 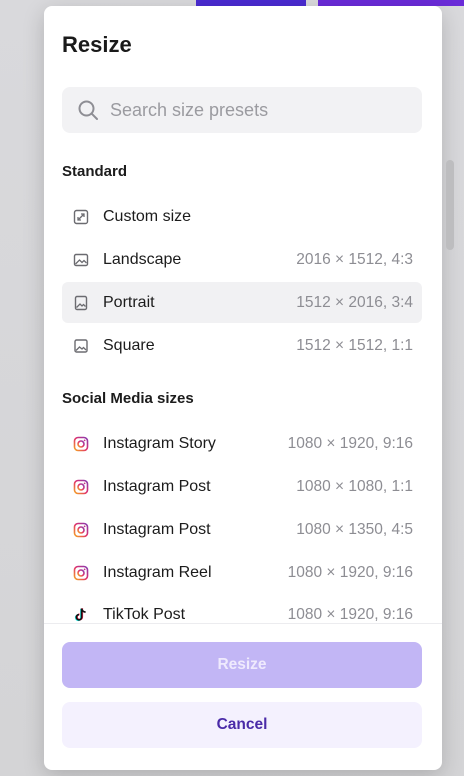 What do you see at coordinates (81, 217) in the screenshot?
I see `resize-icon` at bounding box center [81, 217].